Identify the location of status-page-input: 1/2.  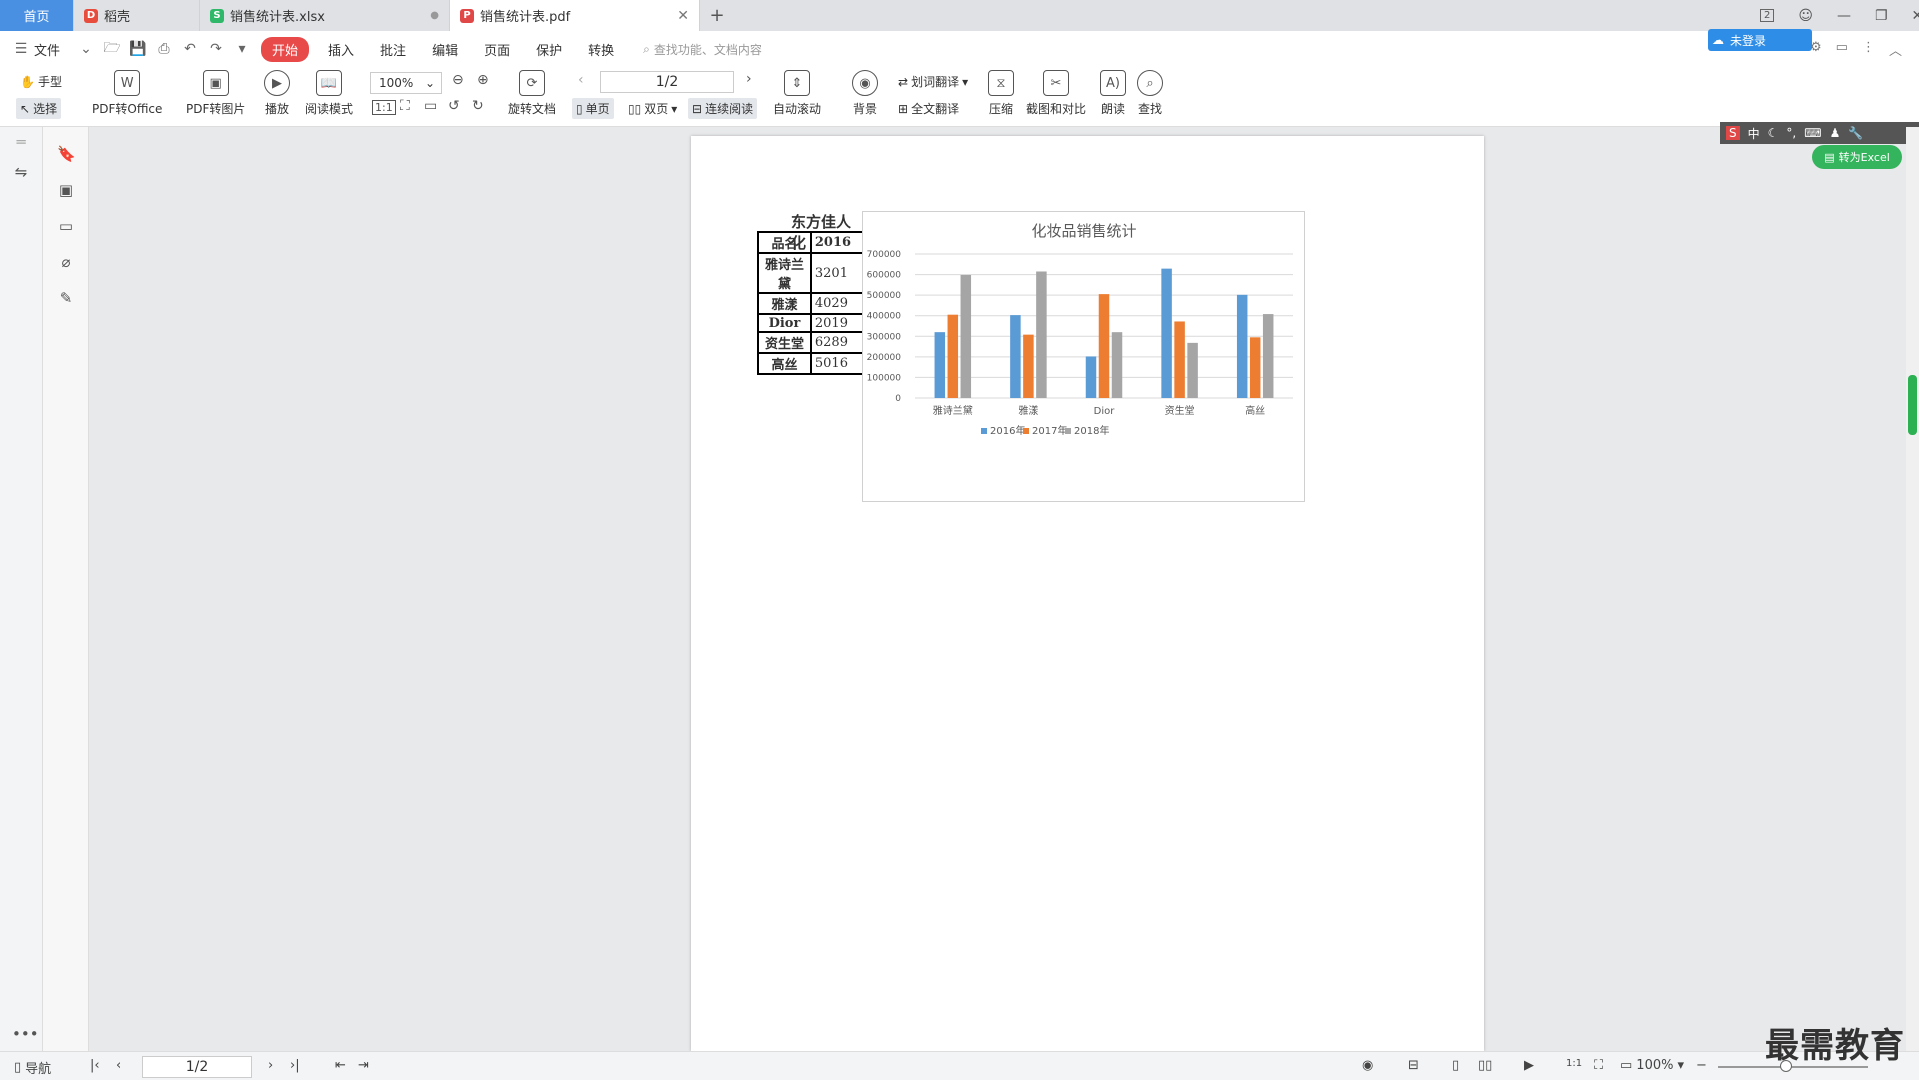
(197, 1067).